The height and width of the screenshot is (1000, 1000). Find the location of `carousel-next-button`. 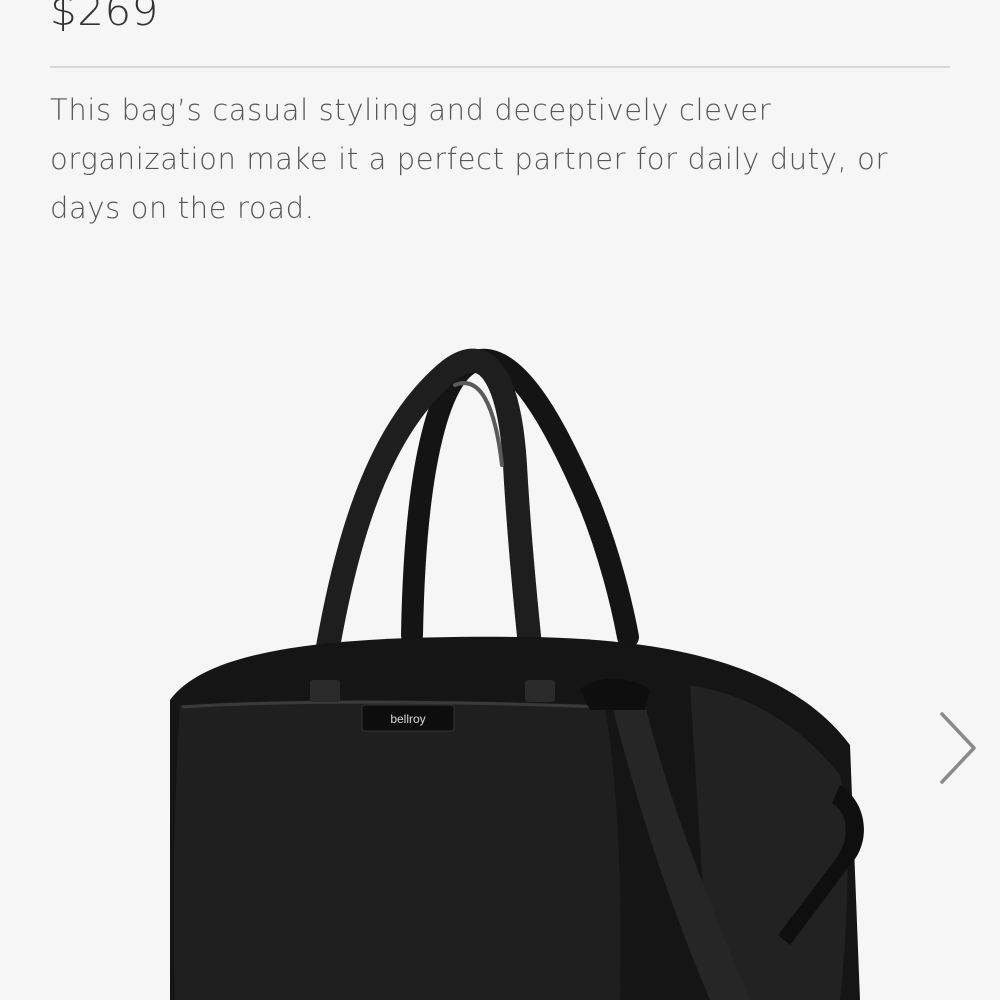

carousel-next-button is located at coordinates (960, 748).